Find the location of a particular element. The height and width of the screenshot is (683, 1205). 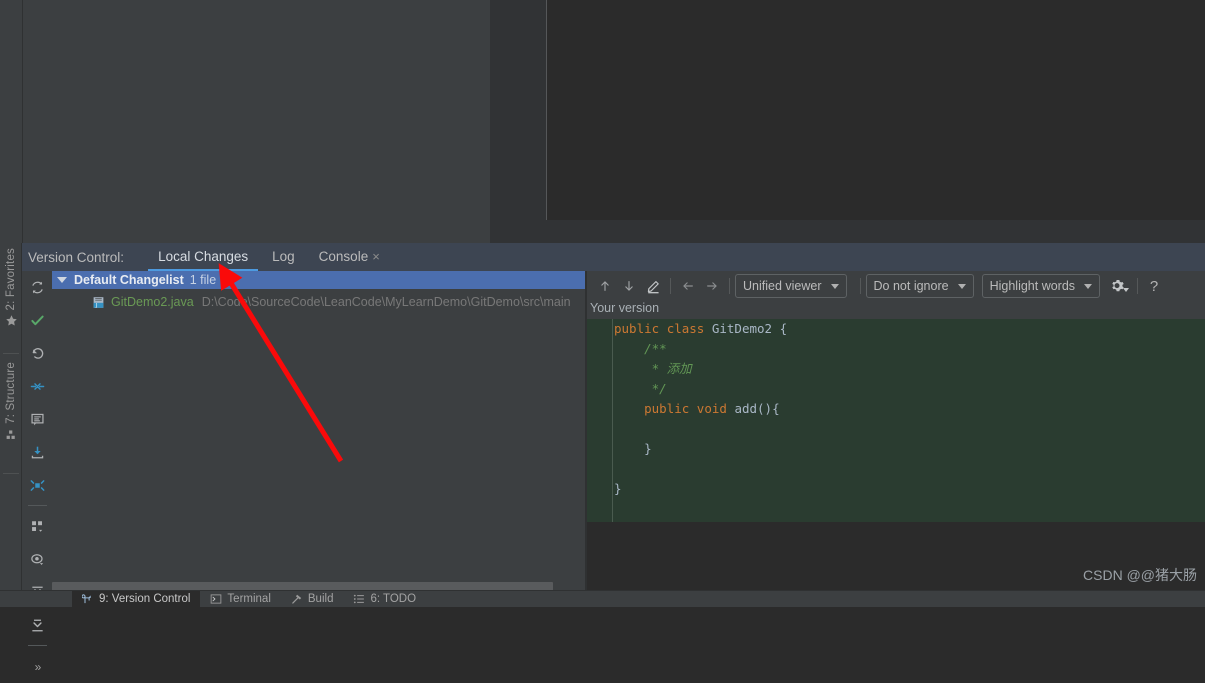

sidebar-item-favorites-label: 2: Favorites is located at coordinates (11, 279).